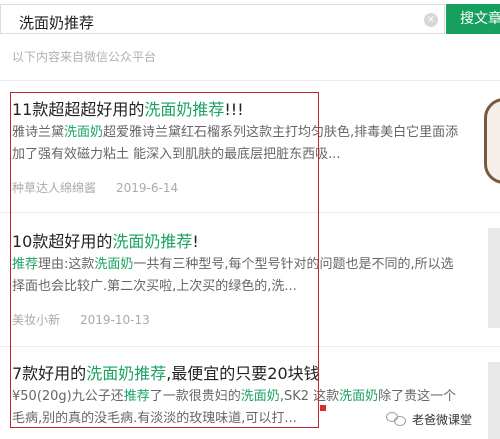  Describe the element at coordinates (359, 396) in the screenshot. I see `snippet-highlight: 洗面奶` at that location.